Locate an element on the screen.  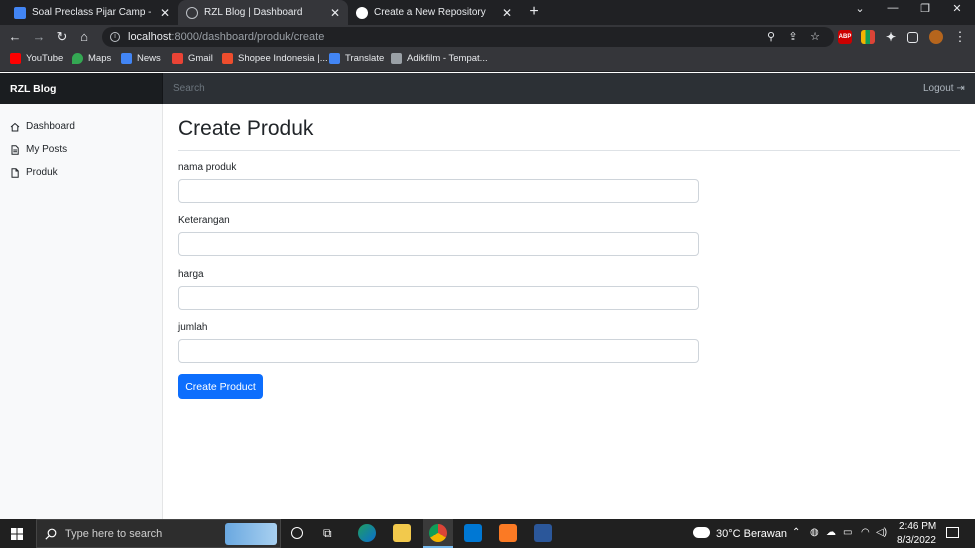
tab-soal-preclass: Soal Preclass Pijar Camp - Google ✕ is located at coordinates (92, 12).